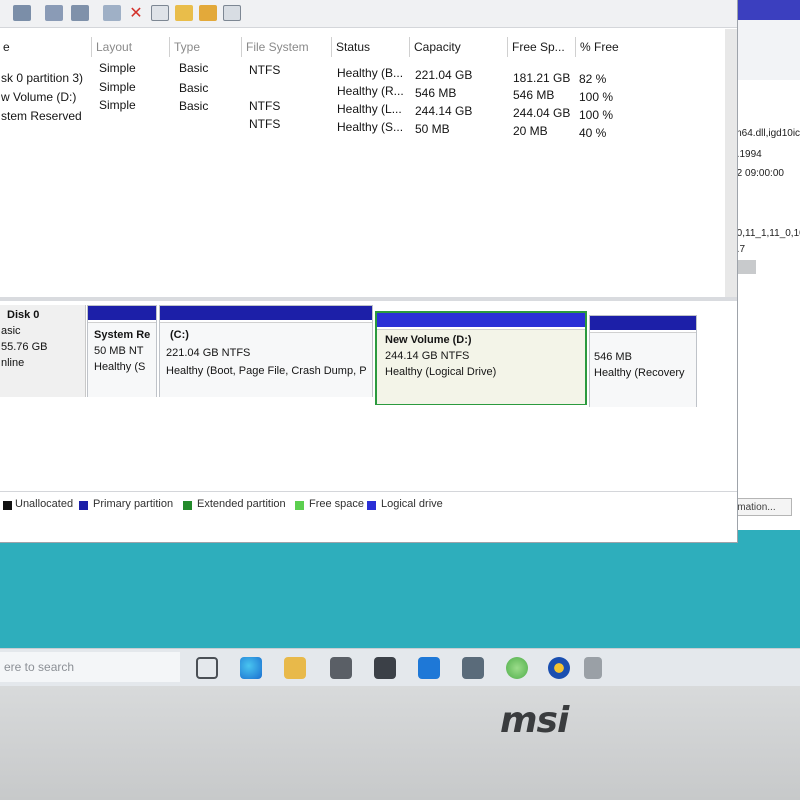 This screenshot has height=800, width=800. I want to click on column-header-capacity: Capacity, so click(458, 47).